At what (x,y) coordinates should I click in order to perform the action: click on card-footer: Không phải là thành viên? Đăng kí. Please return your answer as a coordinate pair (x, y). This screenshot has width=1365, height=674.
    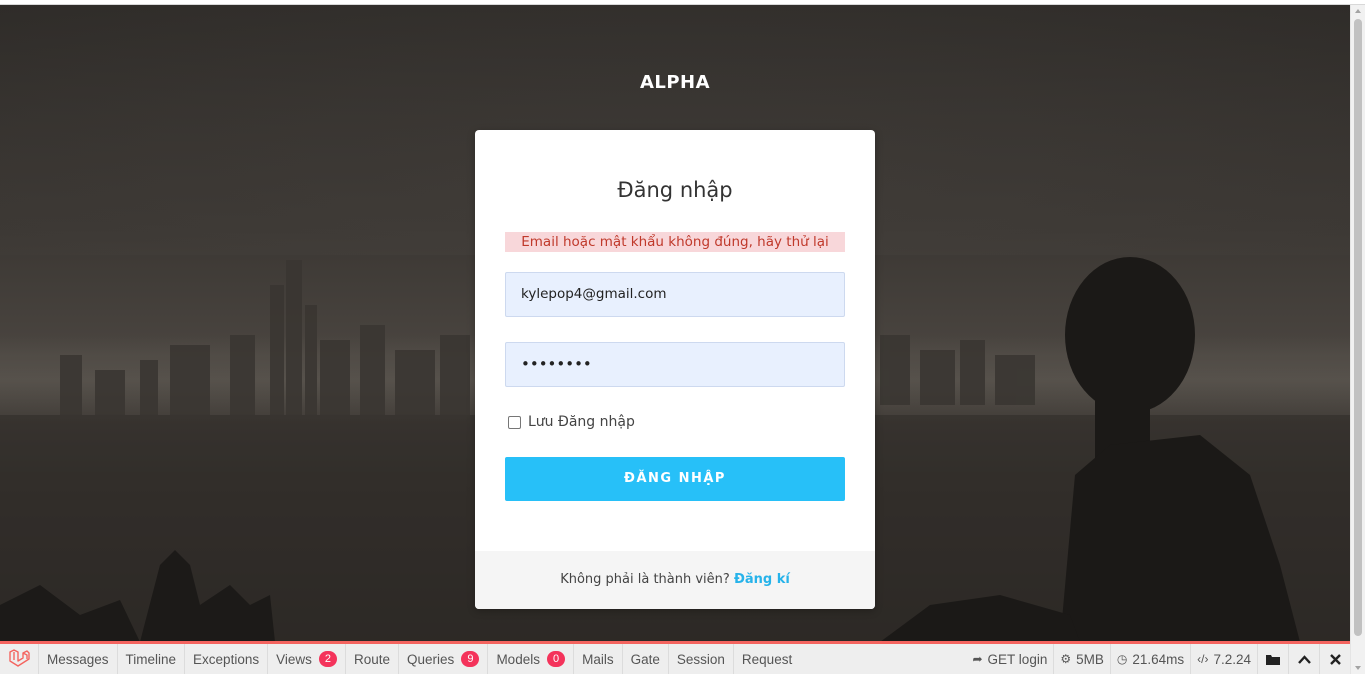
    Looking at the image, I should click on (675, 580).